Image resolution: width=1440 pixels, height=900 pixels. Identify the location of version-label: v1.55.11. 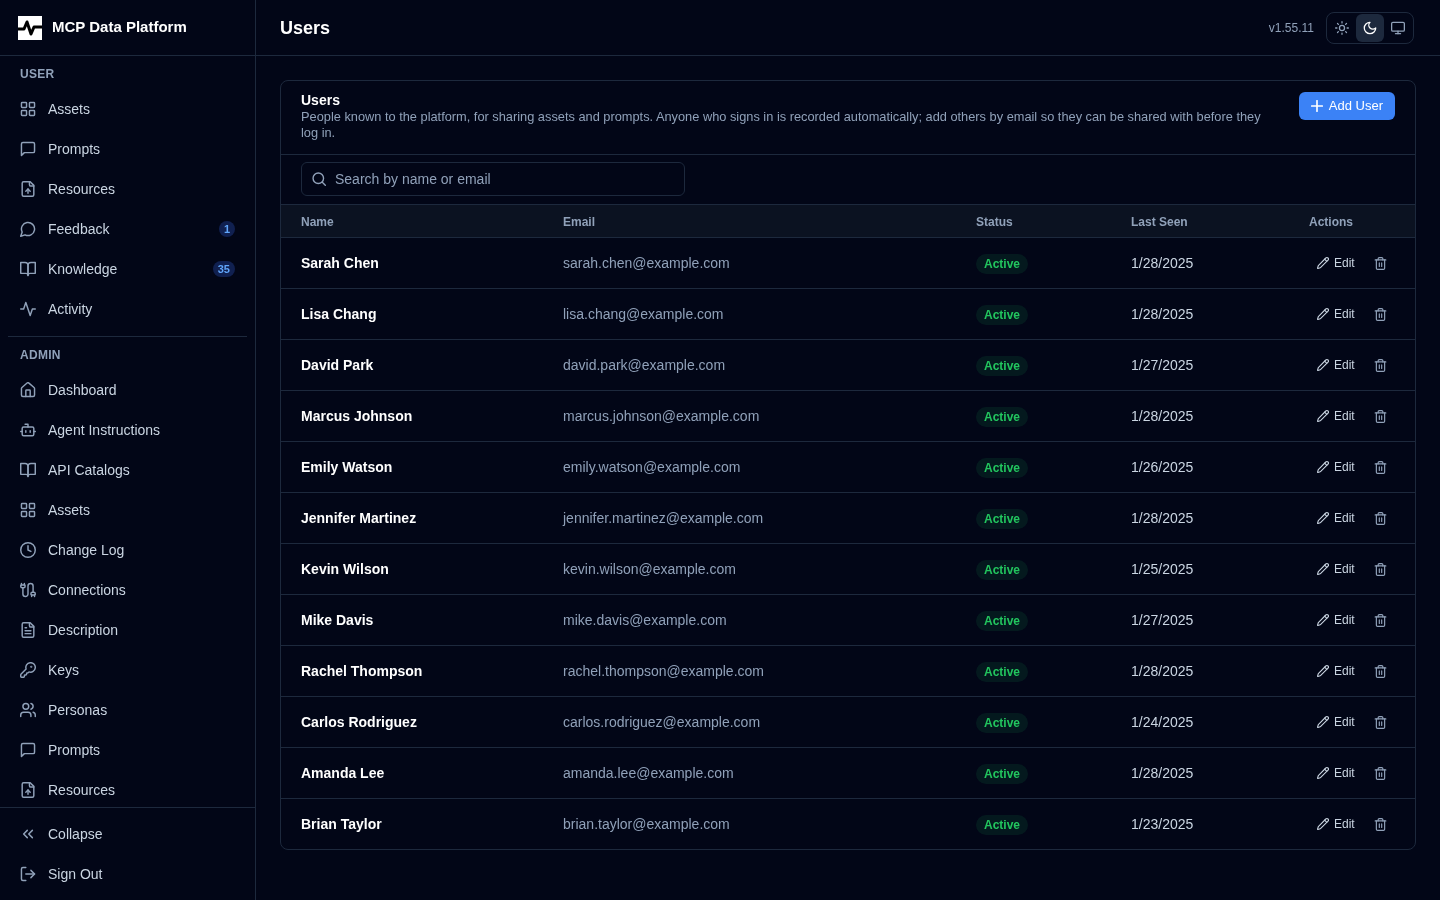
(1291, 27).